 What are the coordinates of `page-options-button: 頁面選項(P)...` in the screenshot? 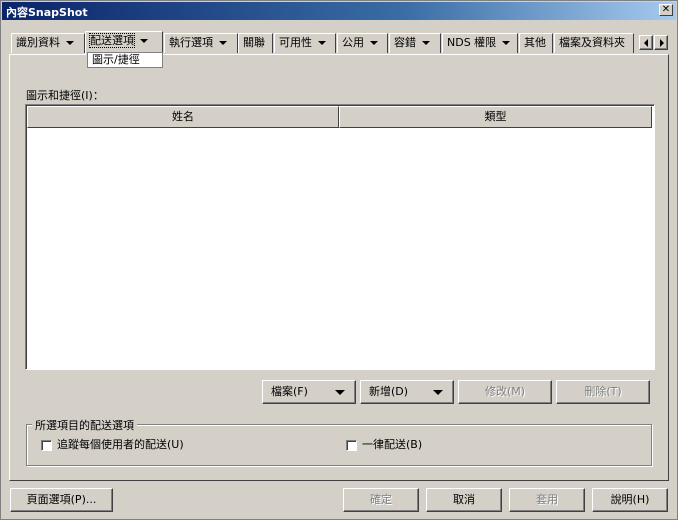 It's located at (61, 500).